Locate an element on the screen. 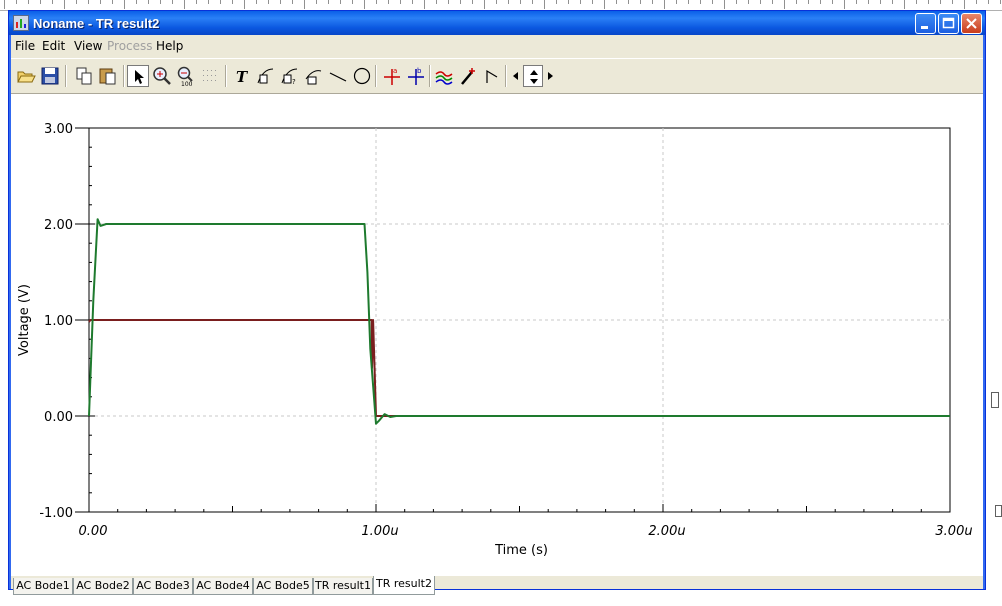 The width and height of the screenshot is (1002, 606). save-icon is located at coordinates (50, 76).